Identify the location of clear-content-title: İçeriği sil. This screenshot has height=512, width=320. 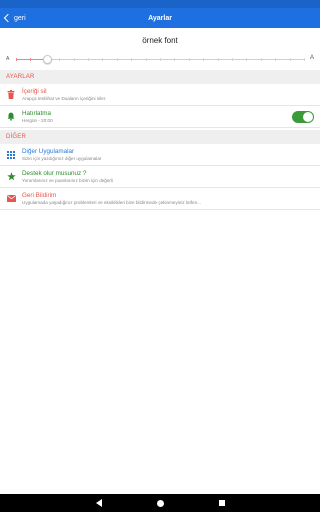
(34, 91).